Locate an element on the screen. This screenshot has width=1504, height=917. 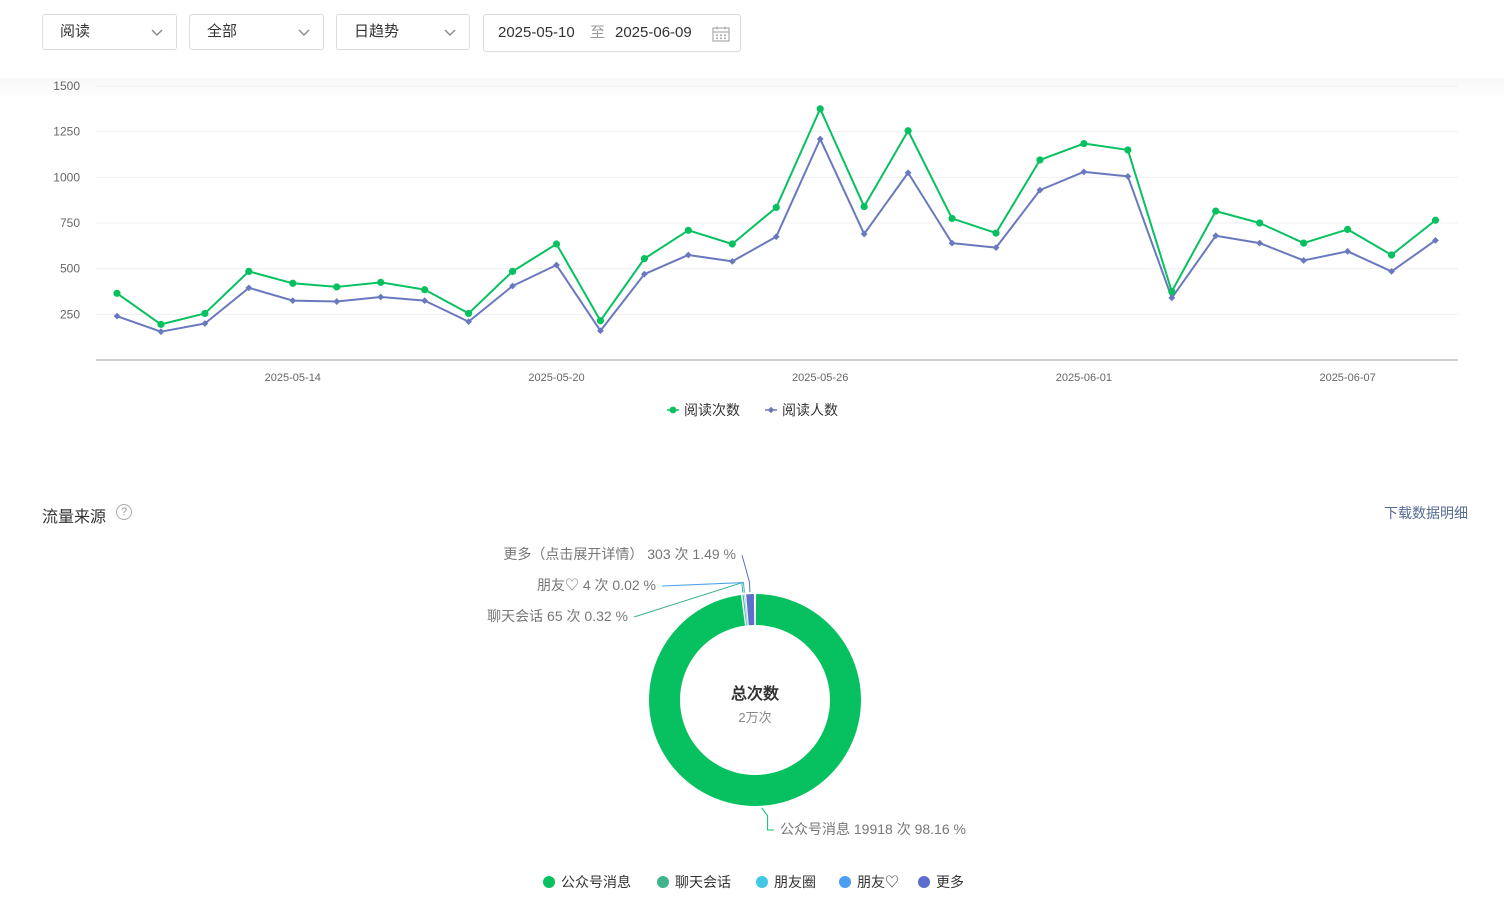
callout-label: 更多（点击展开详情） 303 次 1.49 % is located at coordinates (619, 554).